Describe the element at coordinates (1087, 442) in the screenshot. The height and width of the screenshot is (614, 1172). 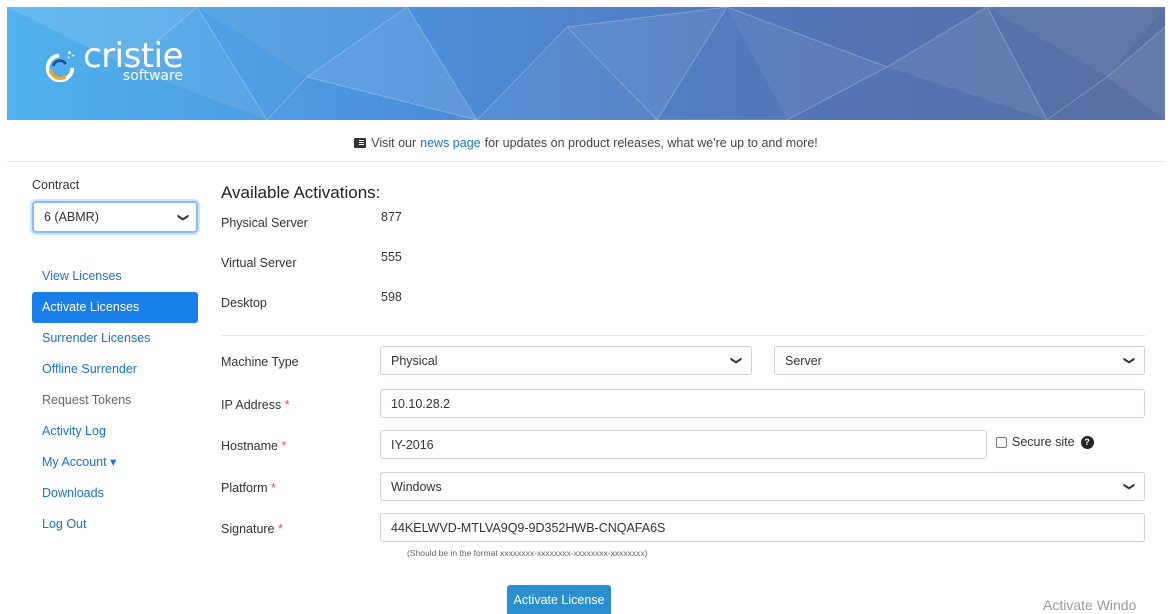
I see `question-circle-icon: ?` at that location.